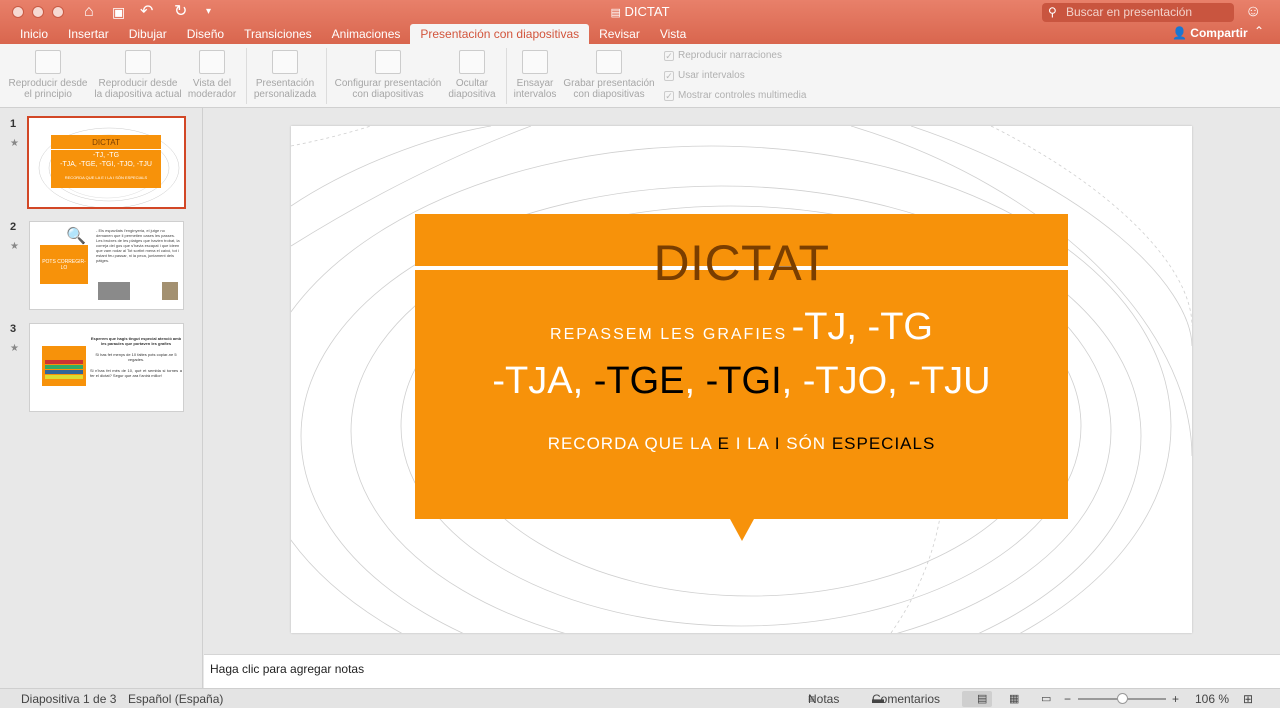  What do you see at coordinates (76, 236) in the screenshot?
I see `magnifier-icon: 🔍` at bounding box center [76, 236].